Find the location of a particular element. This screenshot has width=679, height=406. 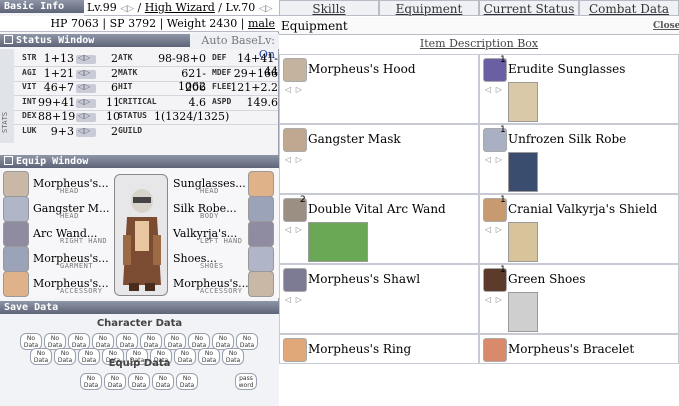

equip-slot-left-right-hand: Arc Wand... RIGHT HAND is located at coordinates (67, 234).